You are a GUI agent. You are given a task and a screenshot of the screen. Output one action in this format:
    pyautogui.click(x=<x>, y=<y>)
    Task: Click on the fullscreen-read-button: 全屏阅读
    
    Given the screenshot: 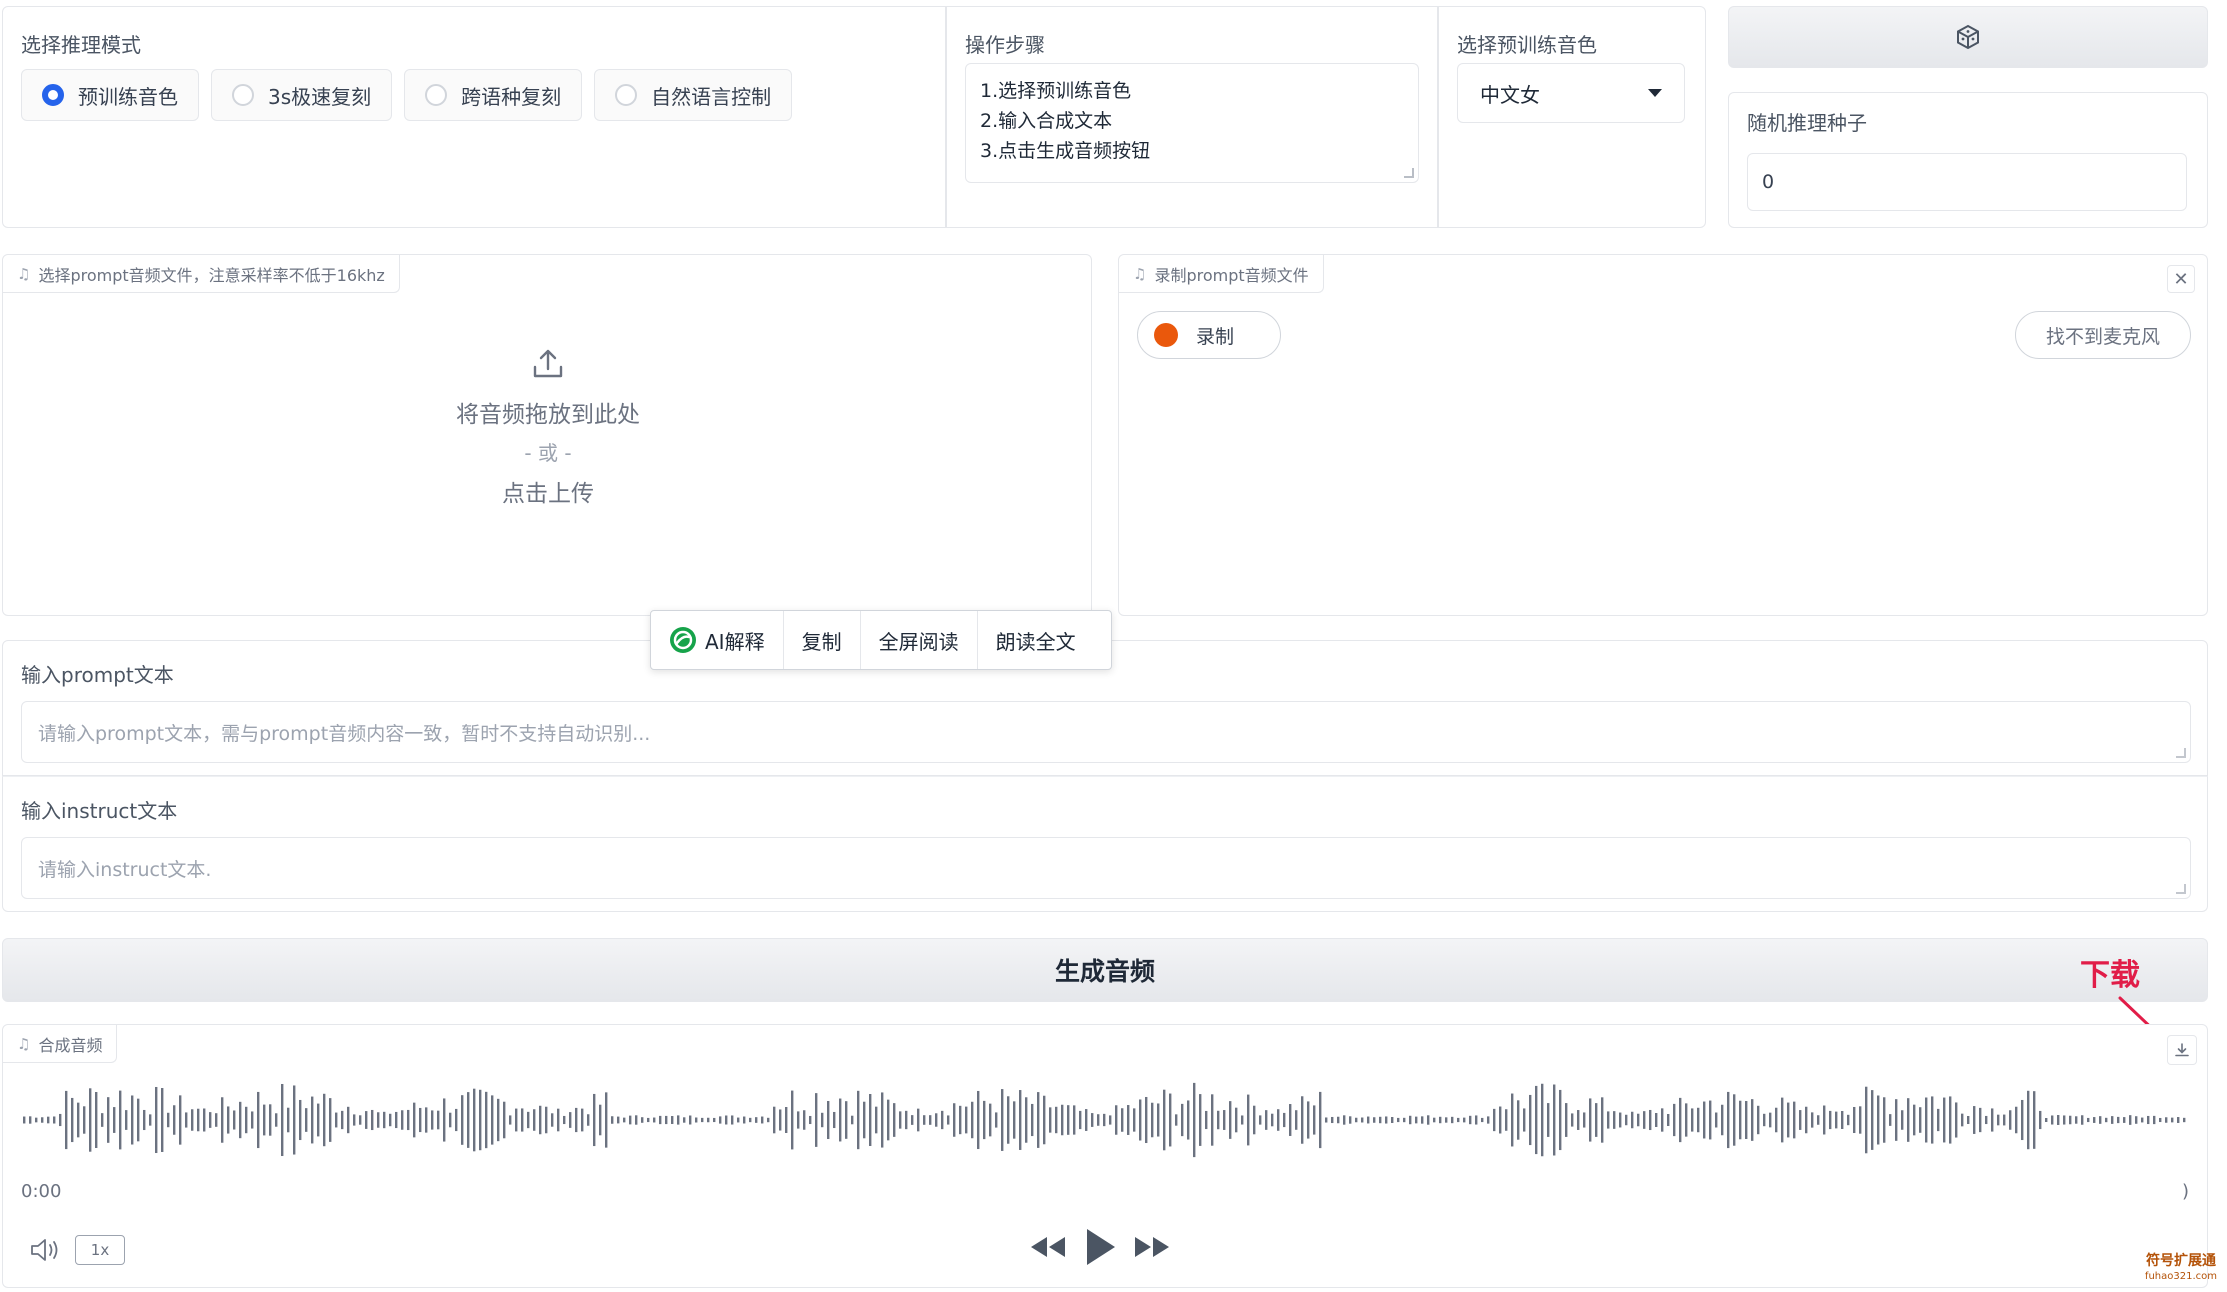 What is the action you would take?
    pyautogui.click(x=919, y=640)
    